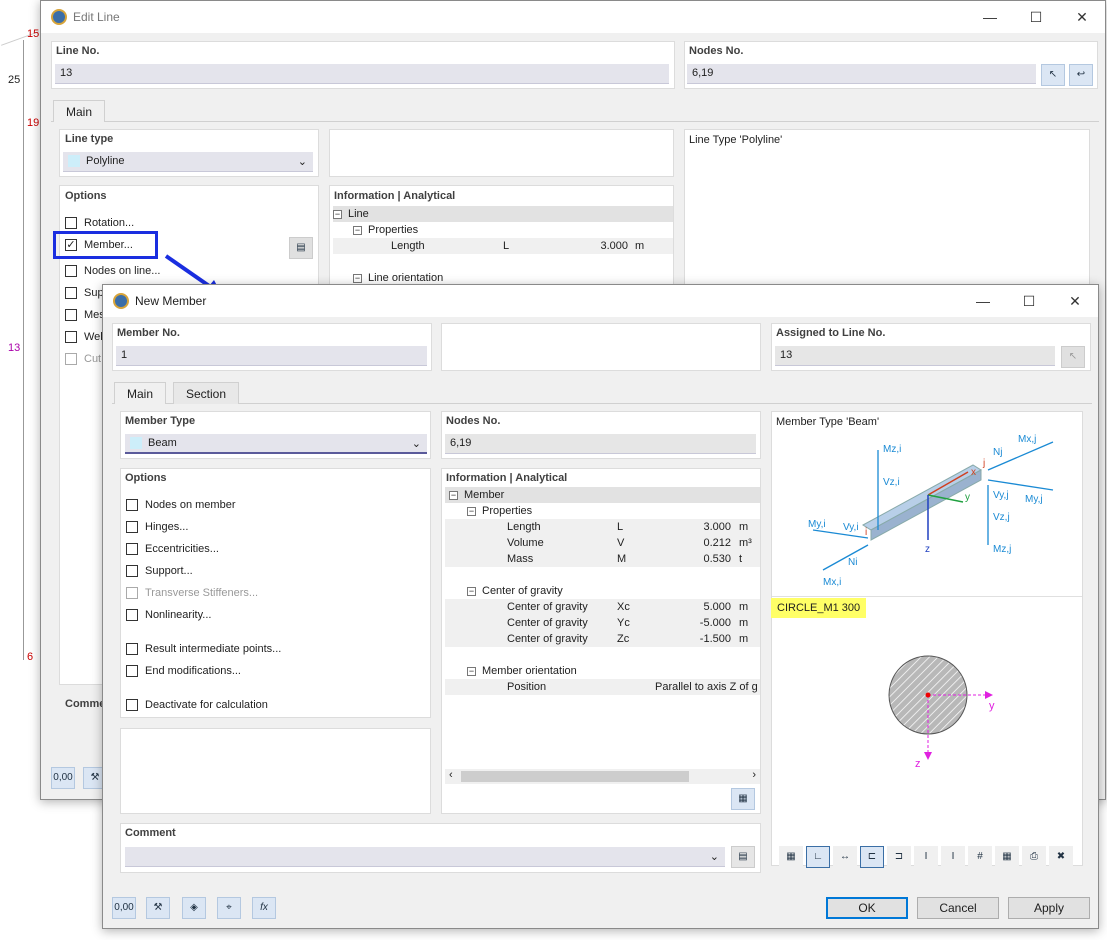 The image size is (1107, 940). What do you see at coordinates (83, 359) in the screenshot?
I see `option-checkbox: Cut` at bounding box center [83, 359].